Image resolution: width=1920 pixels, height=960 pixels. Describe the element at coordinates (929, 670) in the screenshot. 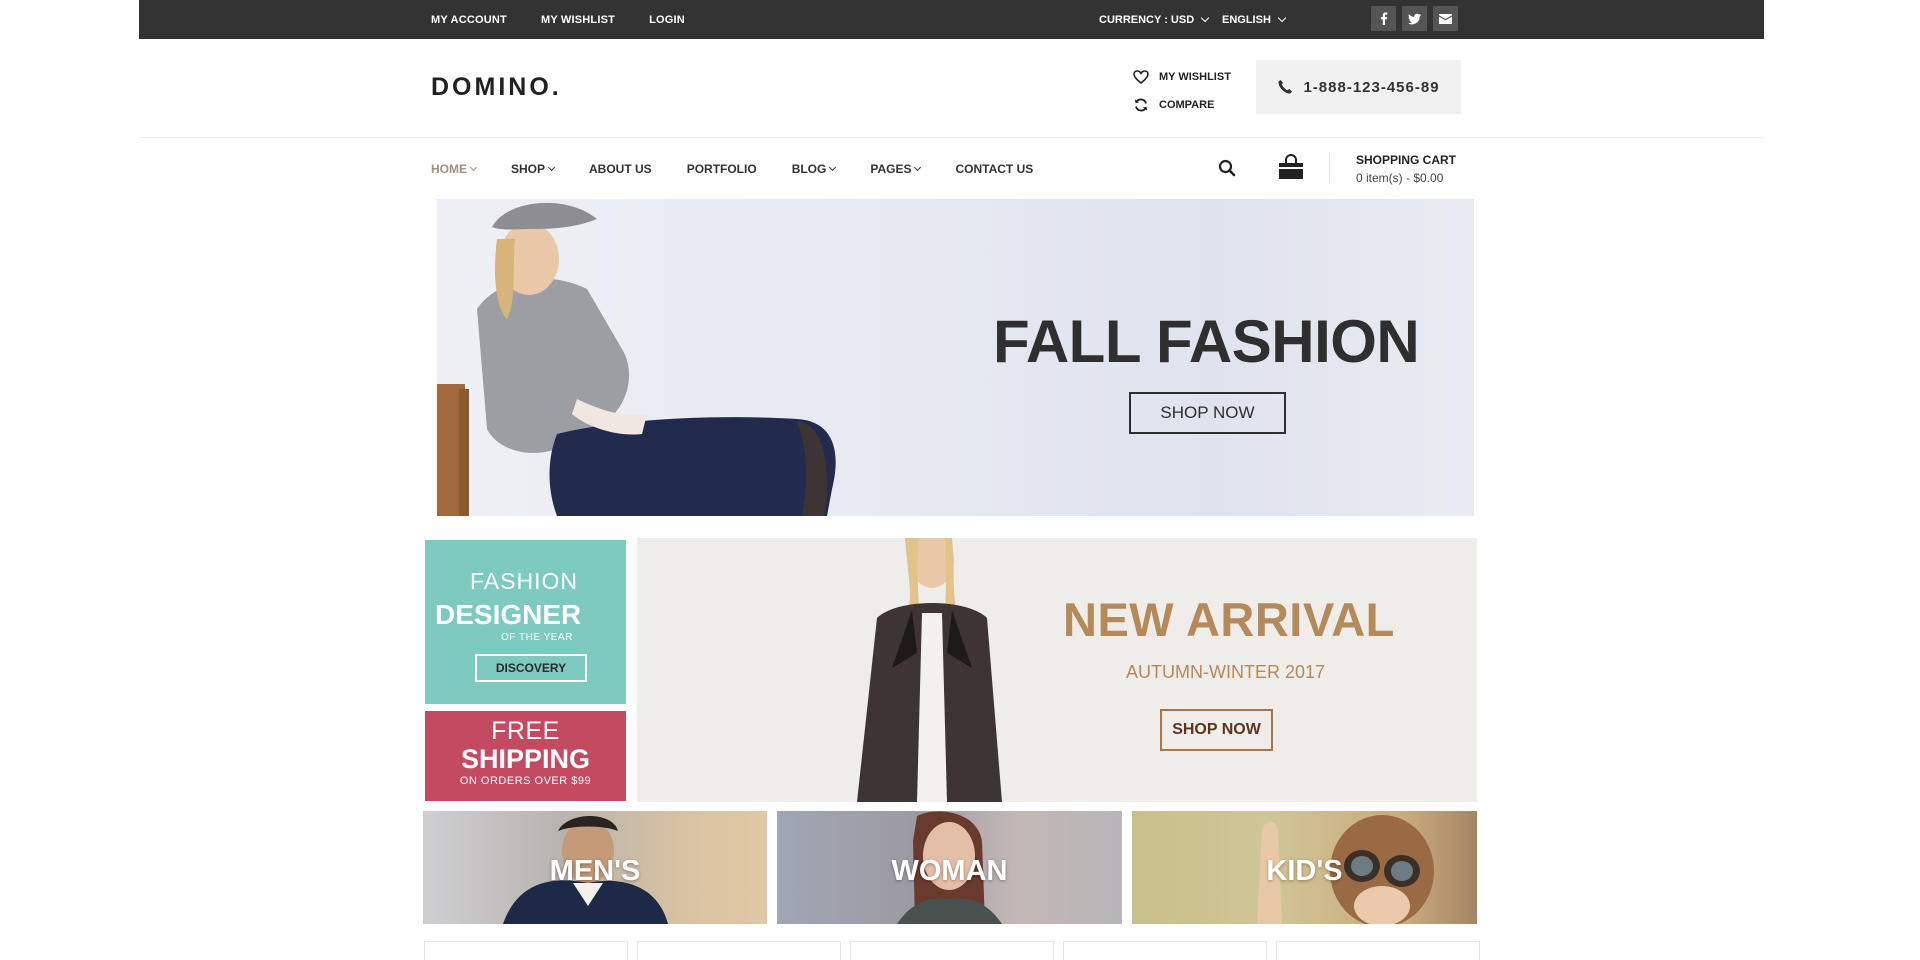

I see `arrival-model-image` at that location.